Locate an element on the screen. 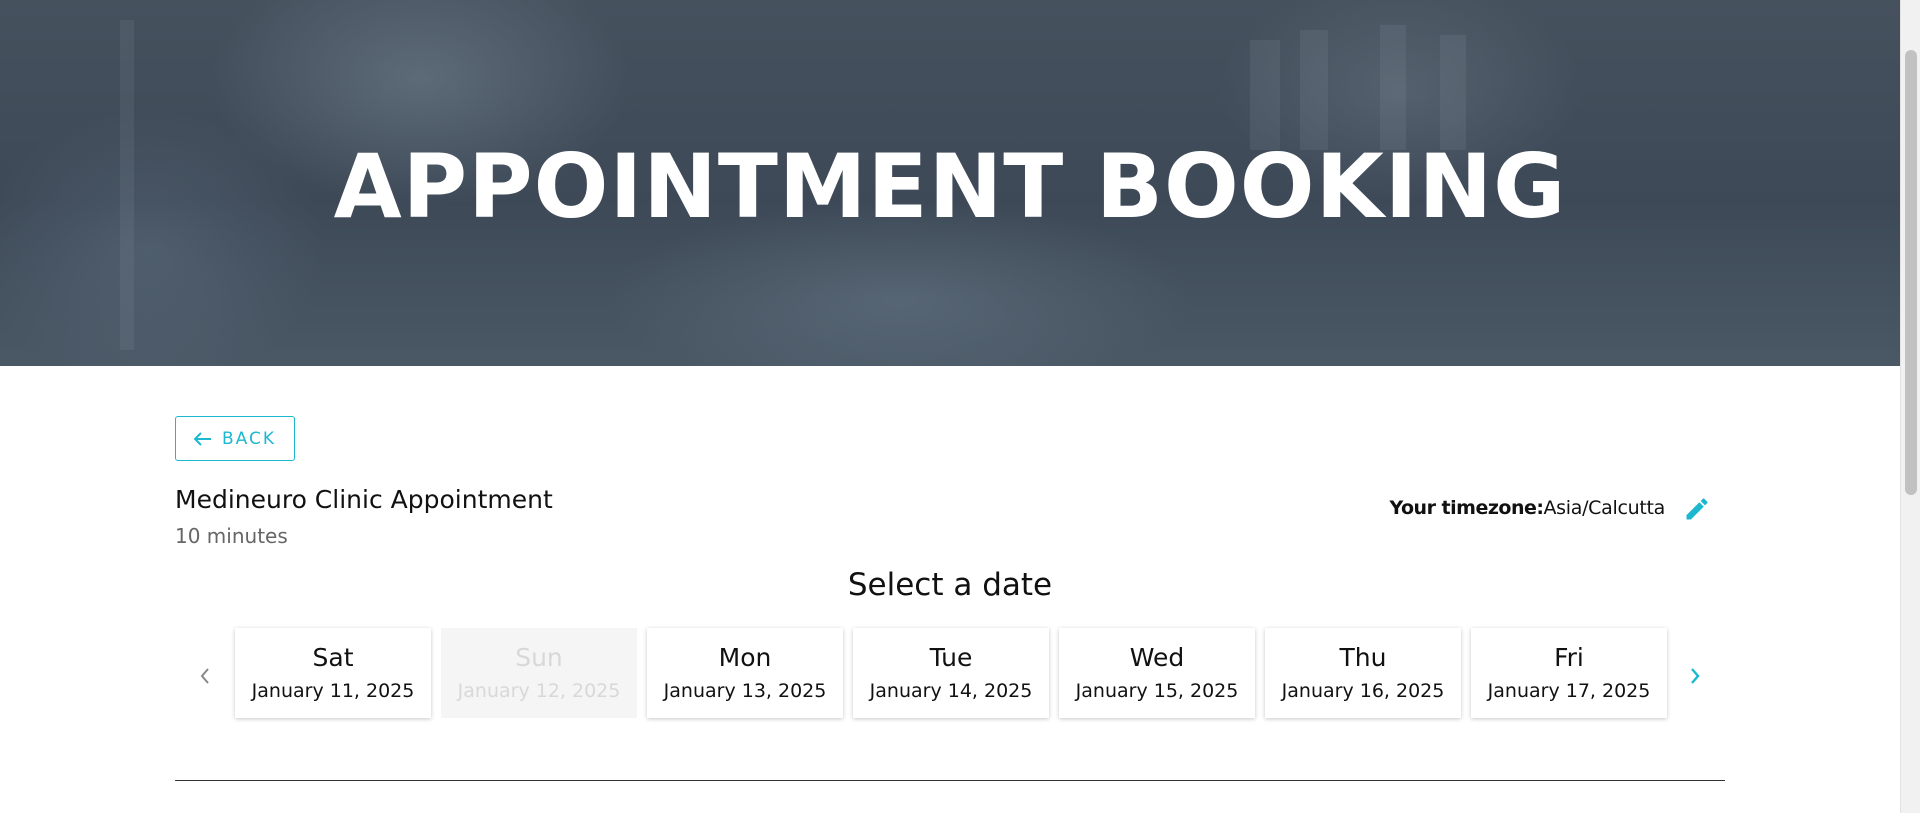 Image resolution: width=1920 pixels, height=813 pixels. back-button: BACK is located at coordinates (235, 438).